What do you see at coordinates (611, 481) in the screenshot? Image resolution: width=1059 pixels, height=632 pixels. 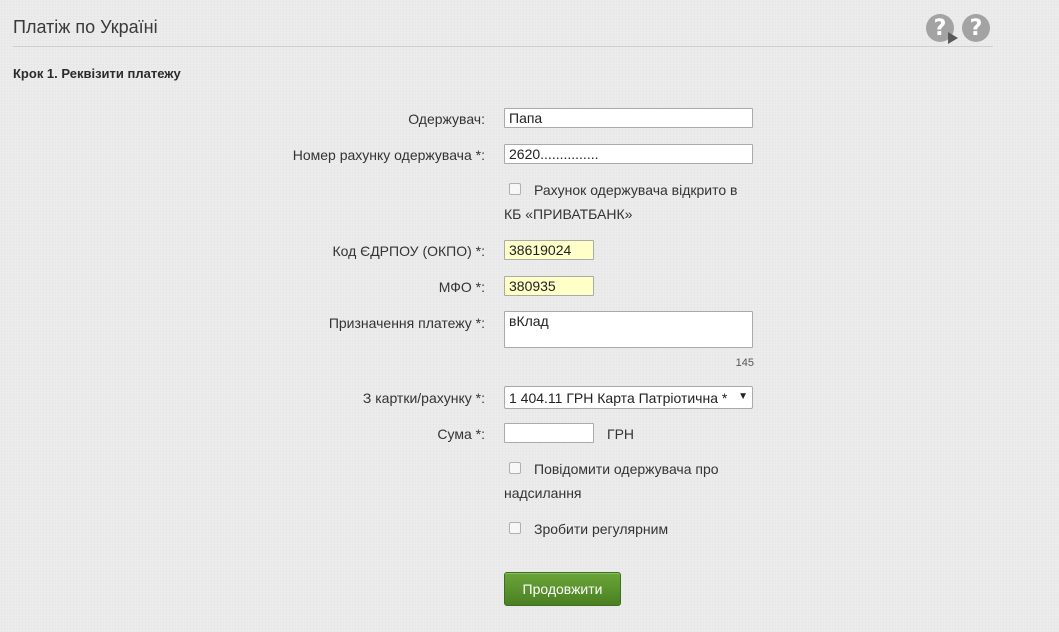 I see `notify-recipient-label: Повідомити одержувача про надсилання` at bounding box center [611, 481].